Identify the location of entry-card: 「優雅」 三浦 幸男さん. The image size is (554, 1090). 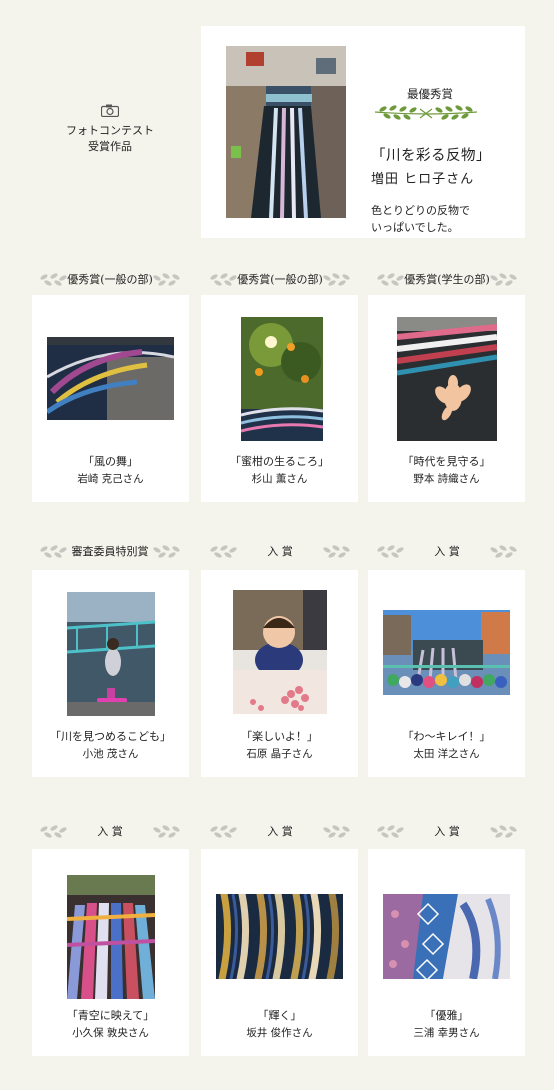
(446, 952).